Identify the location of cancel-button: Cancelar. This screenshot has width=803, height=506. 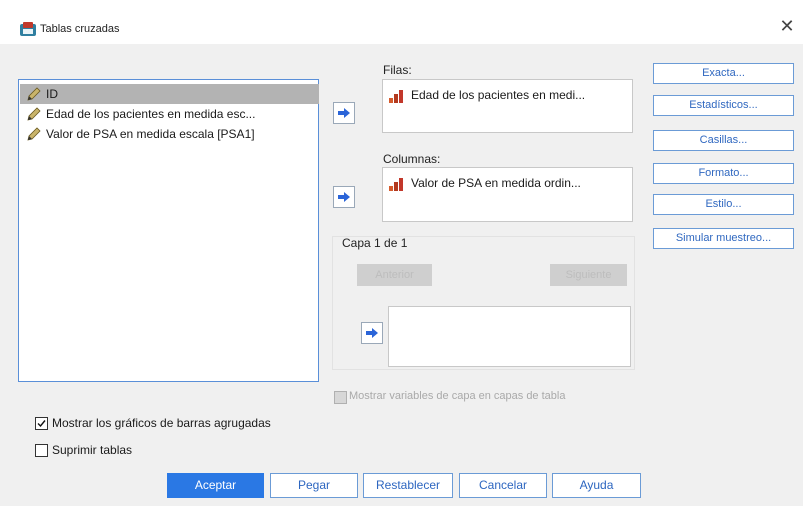
(503, 485).